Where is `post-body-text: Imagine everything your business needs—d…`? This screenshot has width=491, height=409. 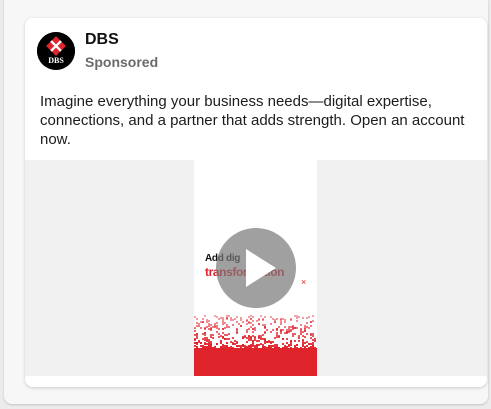 post-body-text: Imagine everything your business needs—d… is located at coordinates (252, 120).